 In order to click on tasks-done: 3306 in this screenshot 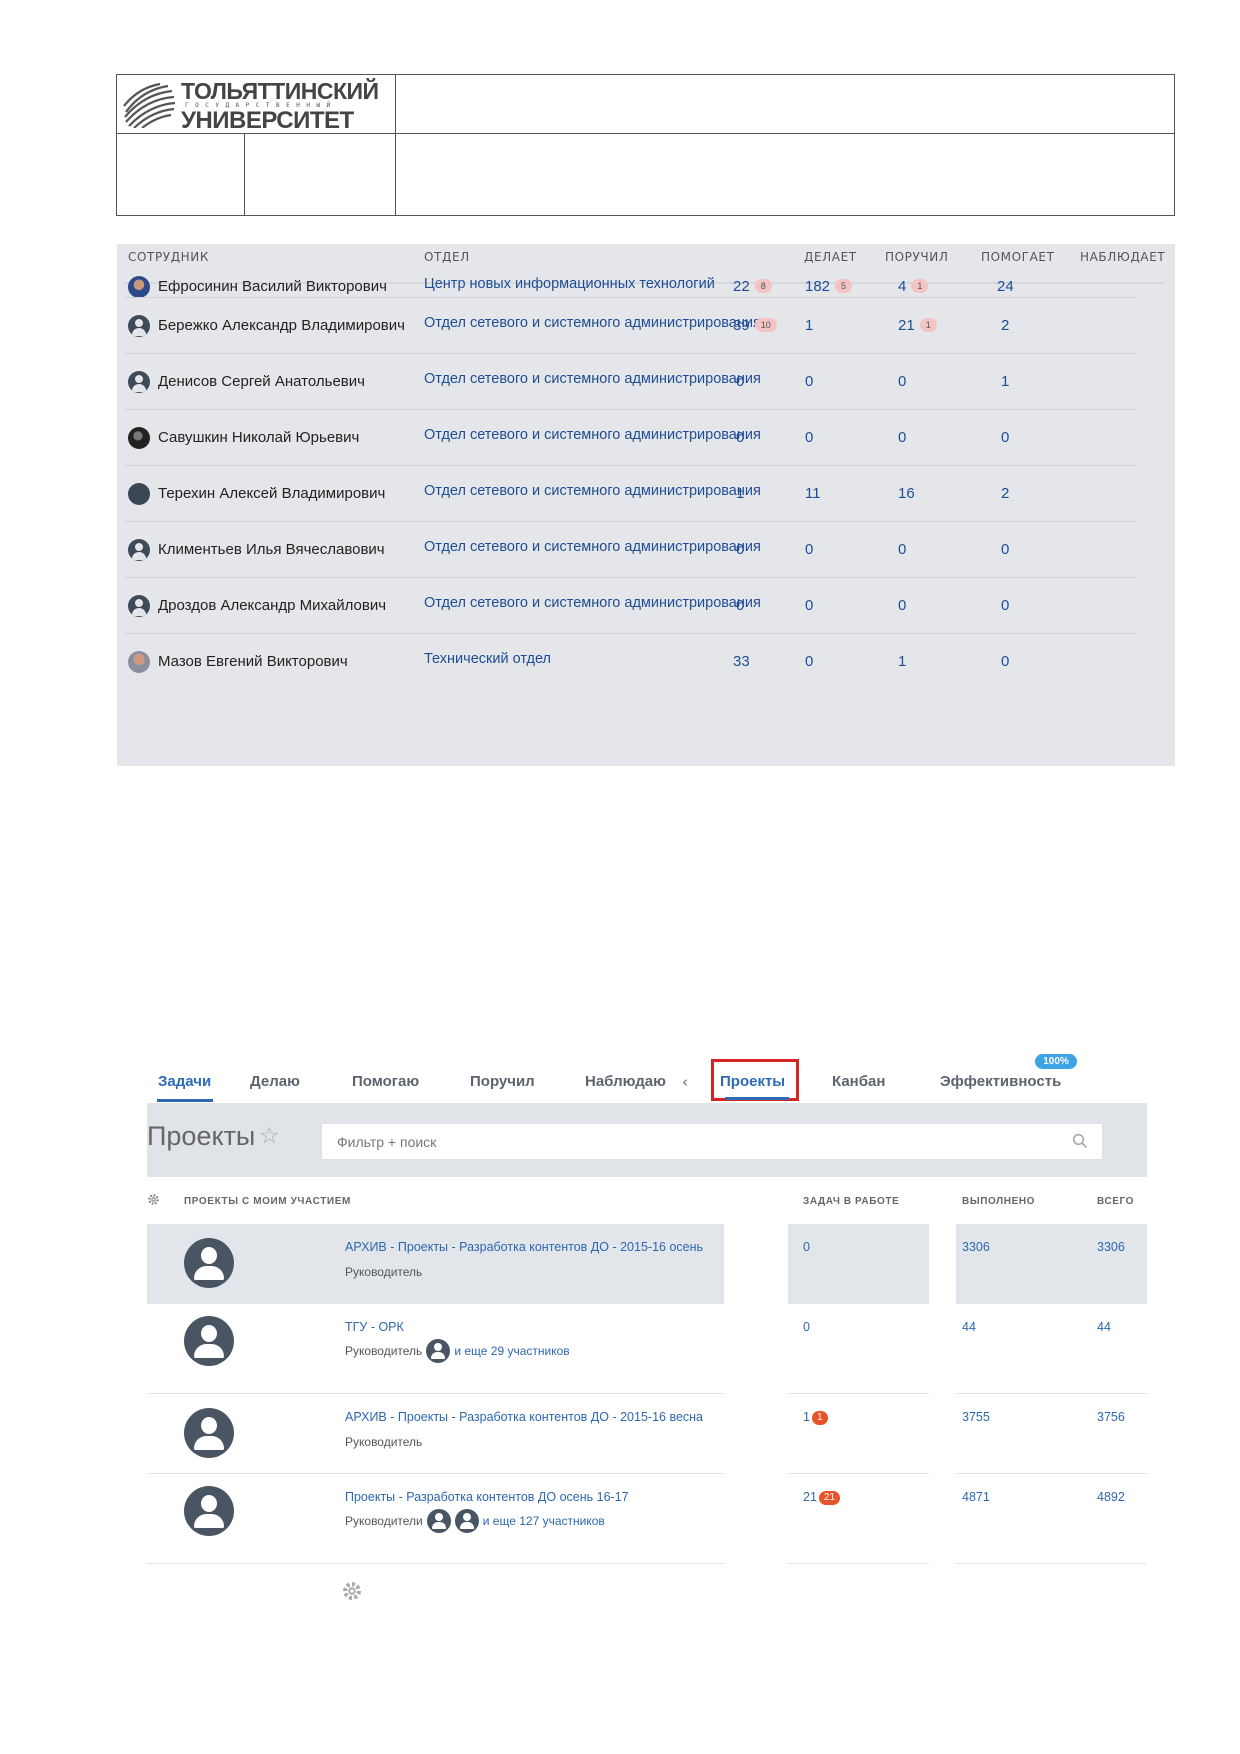, I will do `click(976, 1247)`.